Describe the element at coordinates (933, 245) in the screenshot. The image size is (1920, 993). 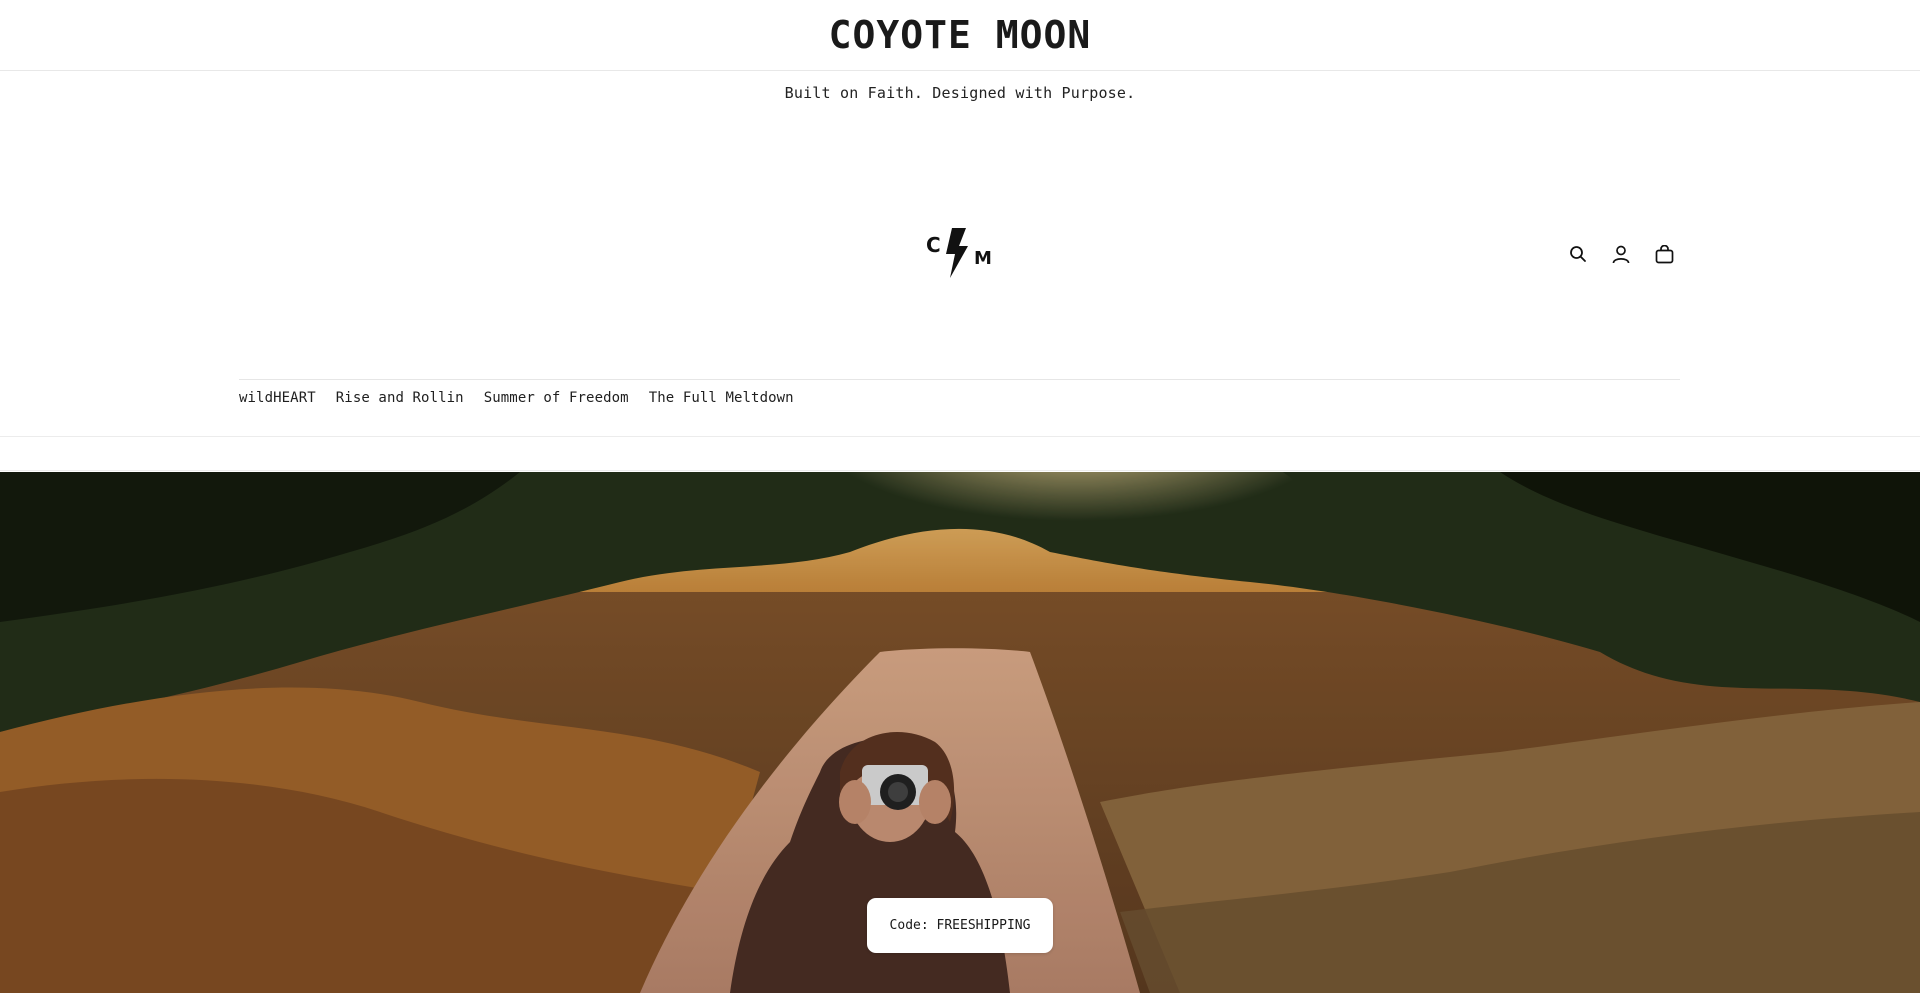
I see `svg-text: C` at that location.